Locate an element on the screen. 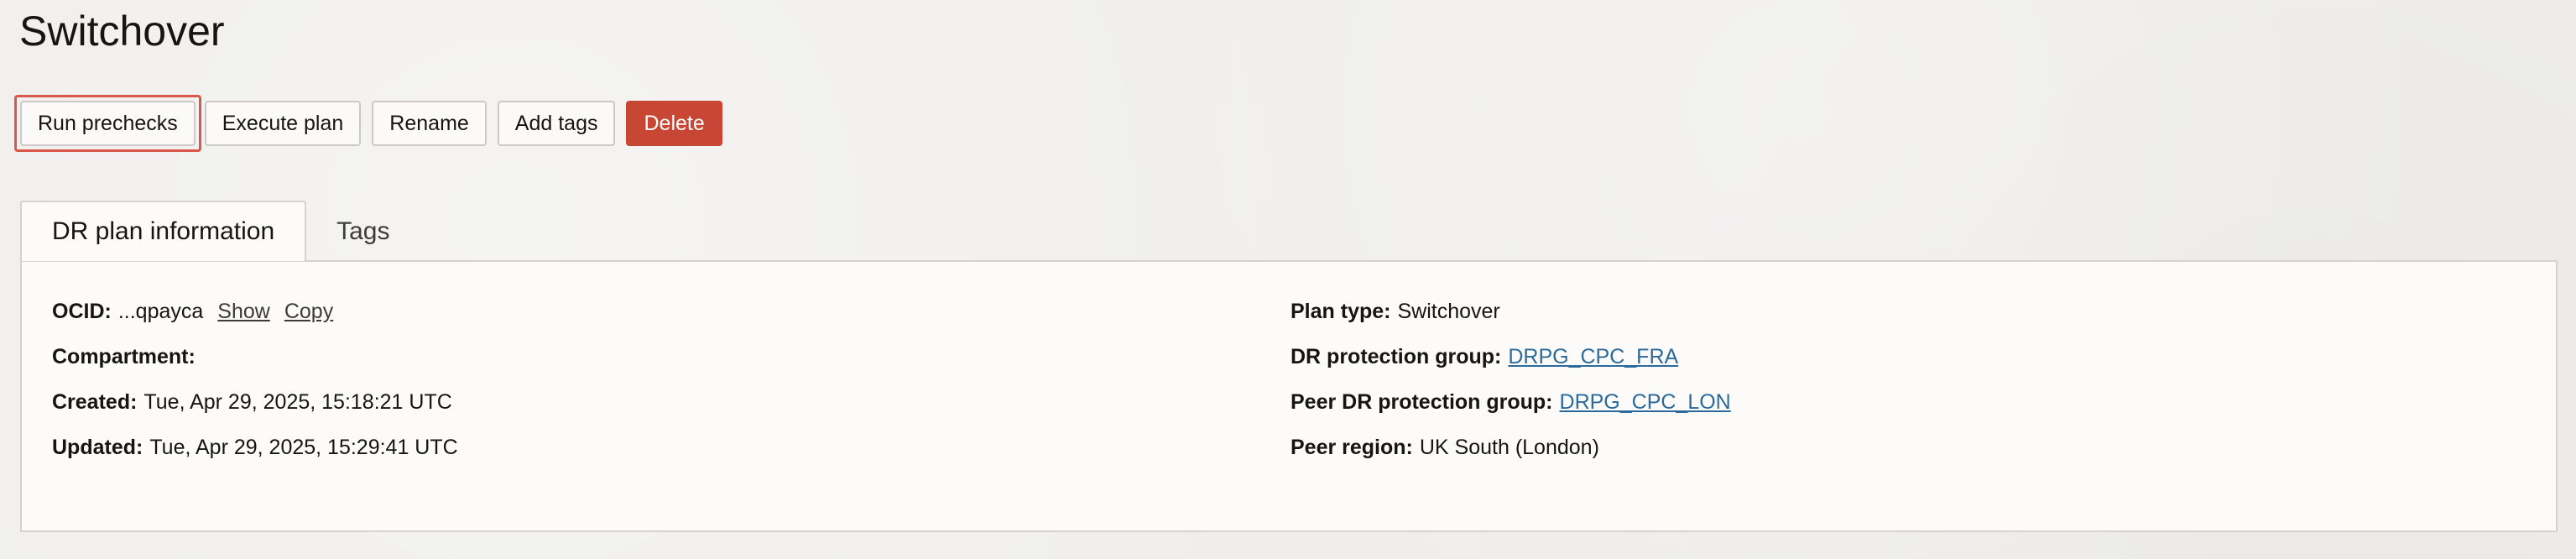 The height and width of the screenshot is (559, 2576). compartment-row: Compartment: is located at coordinates (255, 357).